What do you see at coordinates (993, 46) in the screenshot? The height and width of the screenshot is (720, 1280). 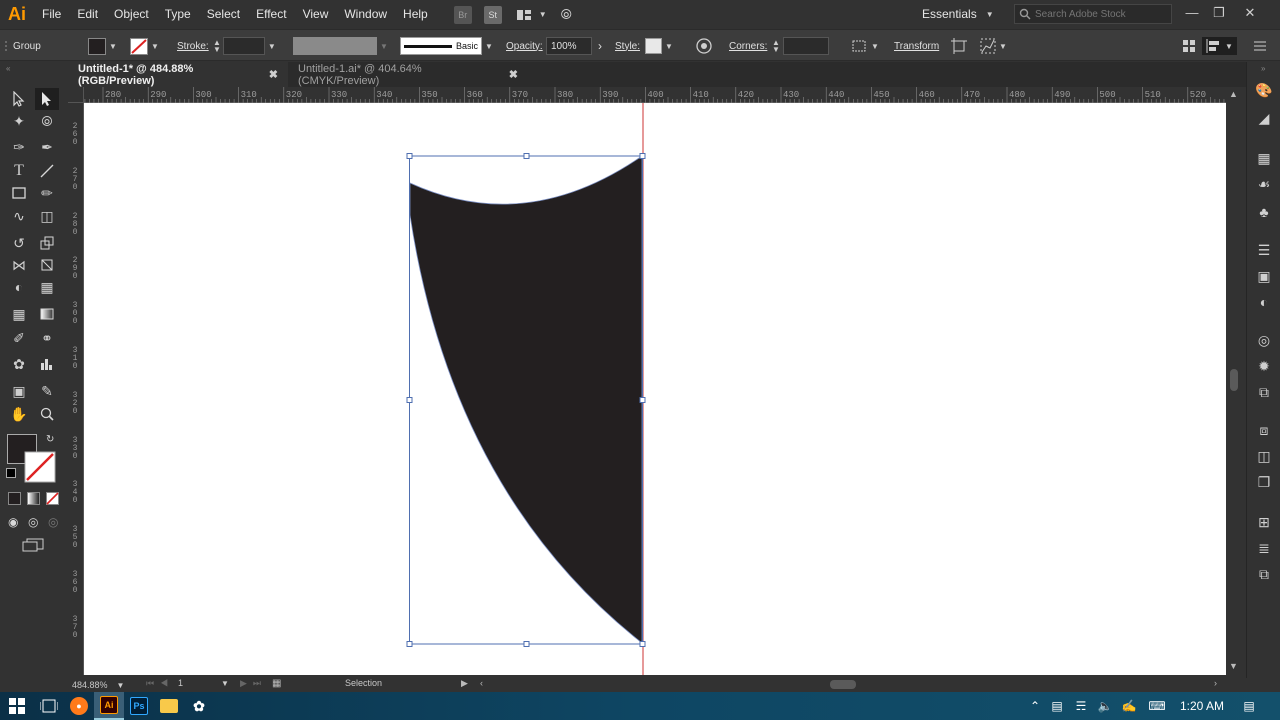 I see `puppet-warp-icon: ▼` at bounding box center [993, 46].